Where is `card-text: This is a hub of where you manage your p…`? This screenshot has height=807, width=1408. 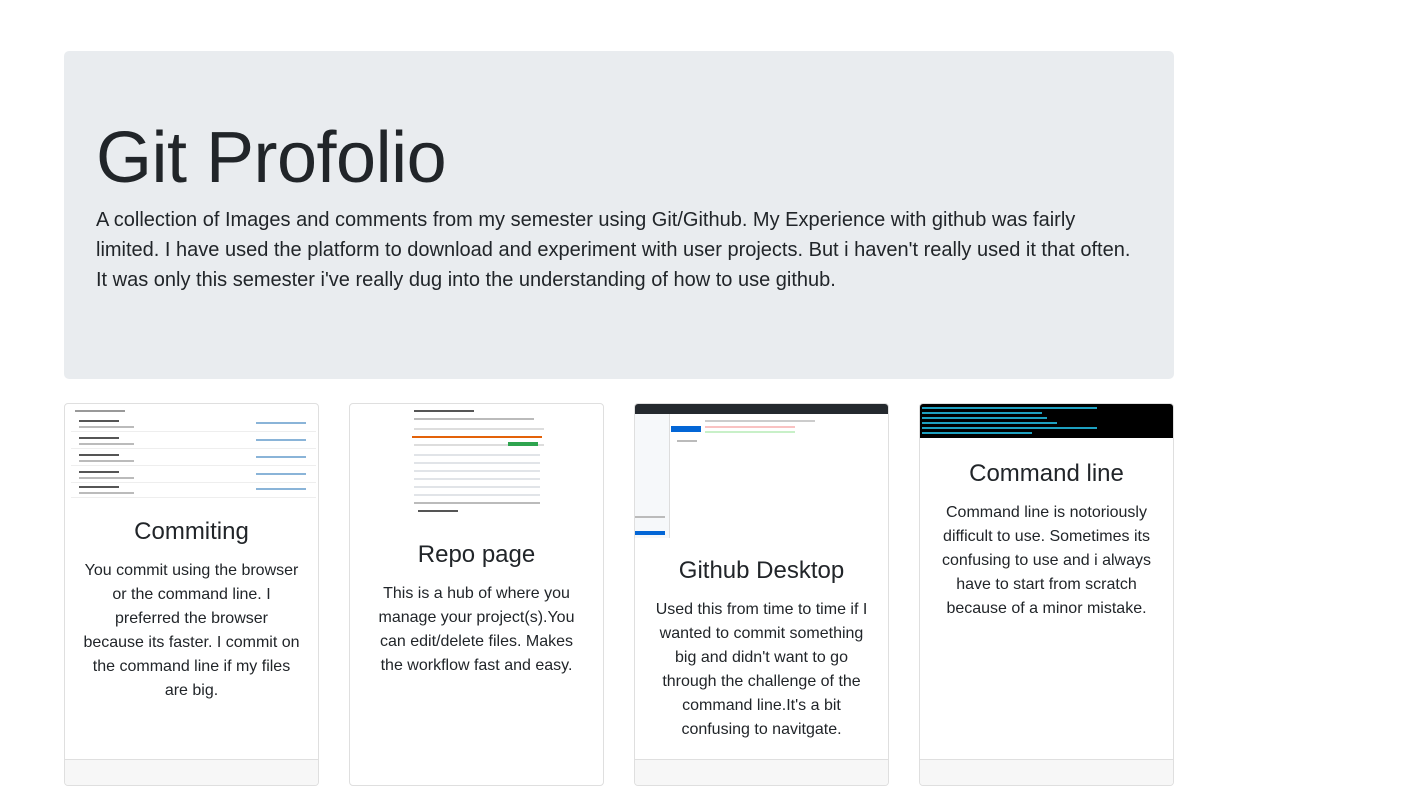 card-text: This is a hub of where you manage your p… is located at coordinates (476, 629).